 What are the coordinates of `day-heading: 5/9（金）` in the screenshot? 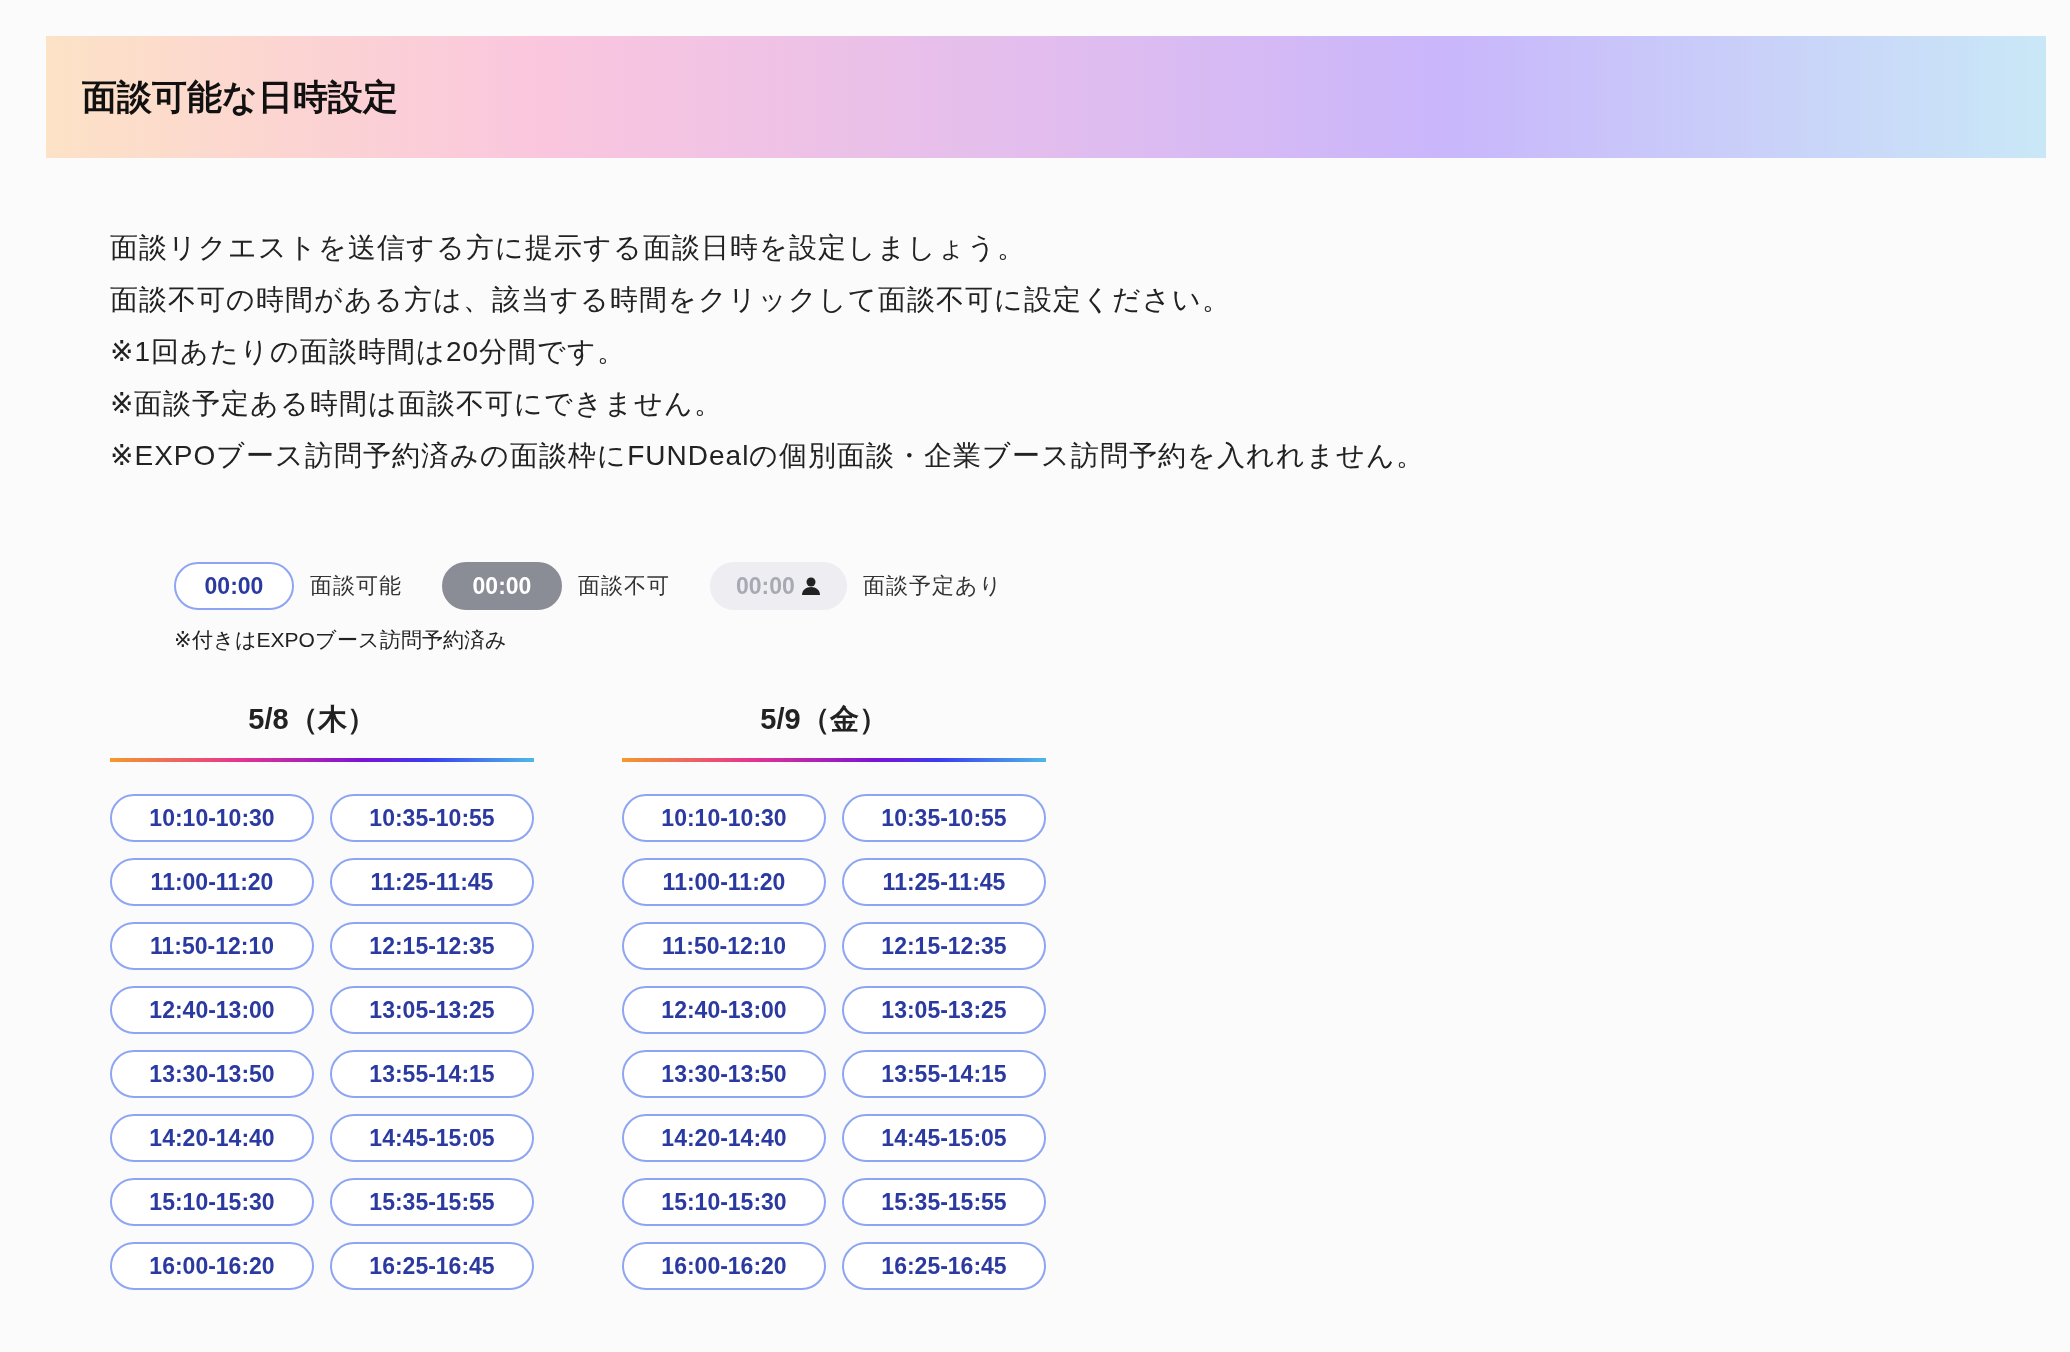 It's located at (824, 719).